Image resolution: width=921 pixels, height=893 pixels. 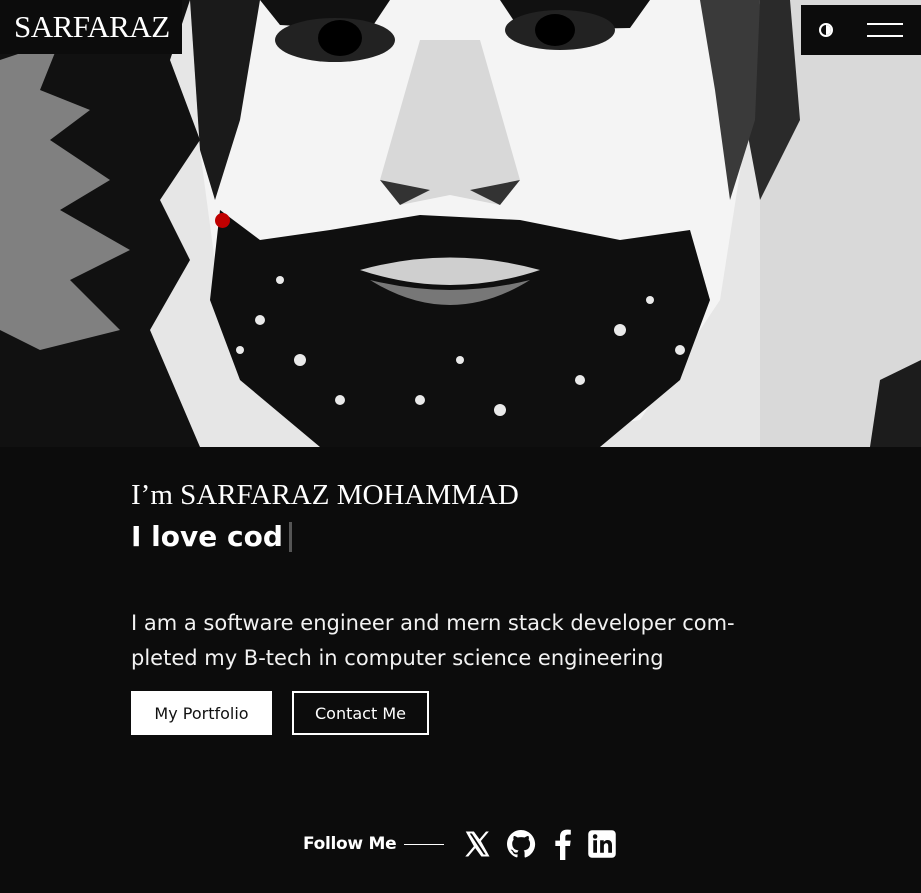 I want to click on social-links, so click(x=546, y=844).